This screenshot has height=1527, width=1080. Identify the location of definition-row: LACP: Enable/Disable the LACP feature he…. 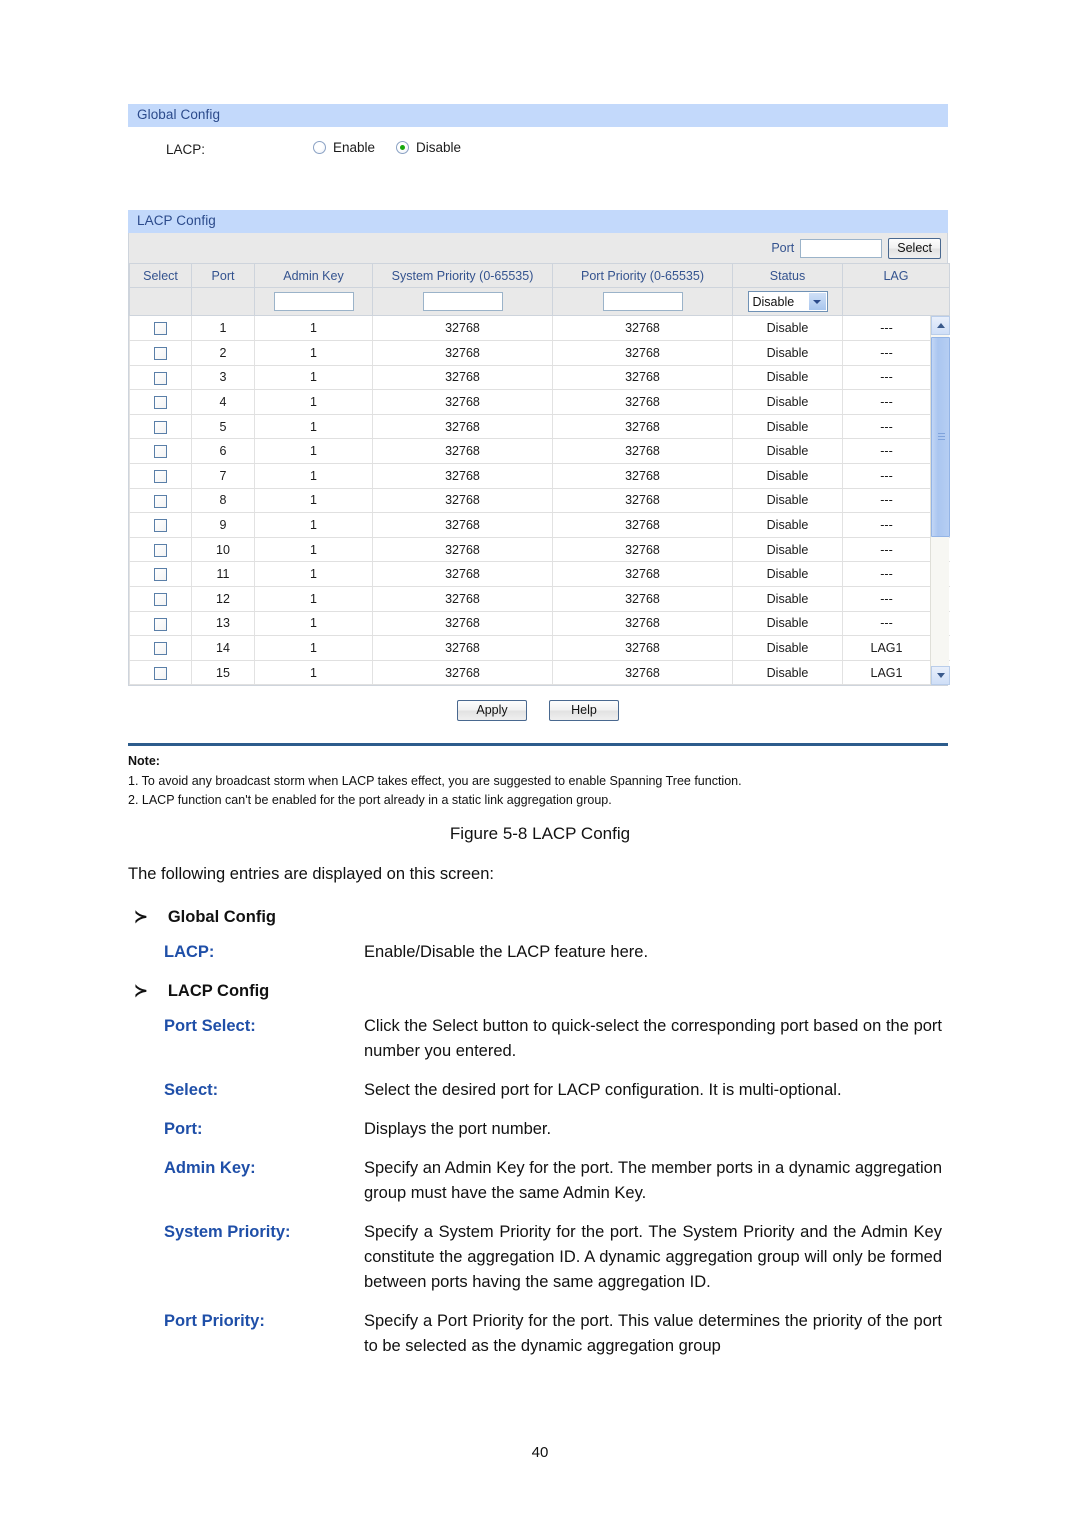
(553, 952).